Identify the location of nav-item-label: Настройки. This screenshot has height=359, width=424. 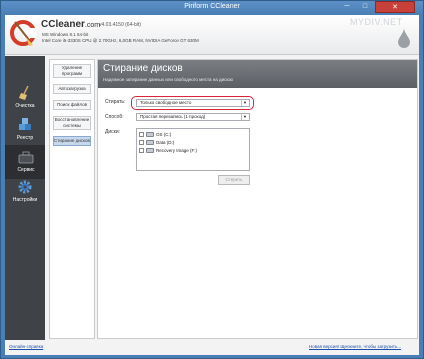
(25, 200).